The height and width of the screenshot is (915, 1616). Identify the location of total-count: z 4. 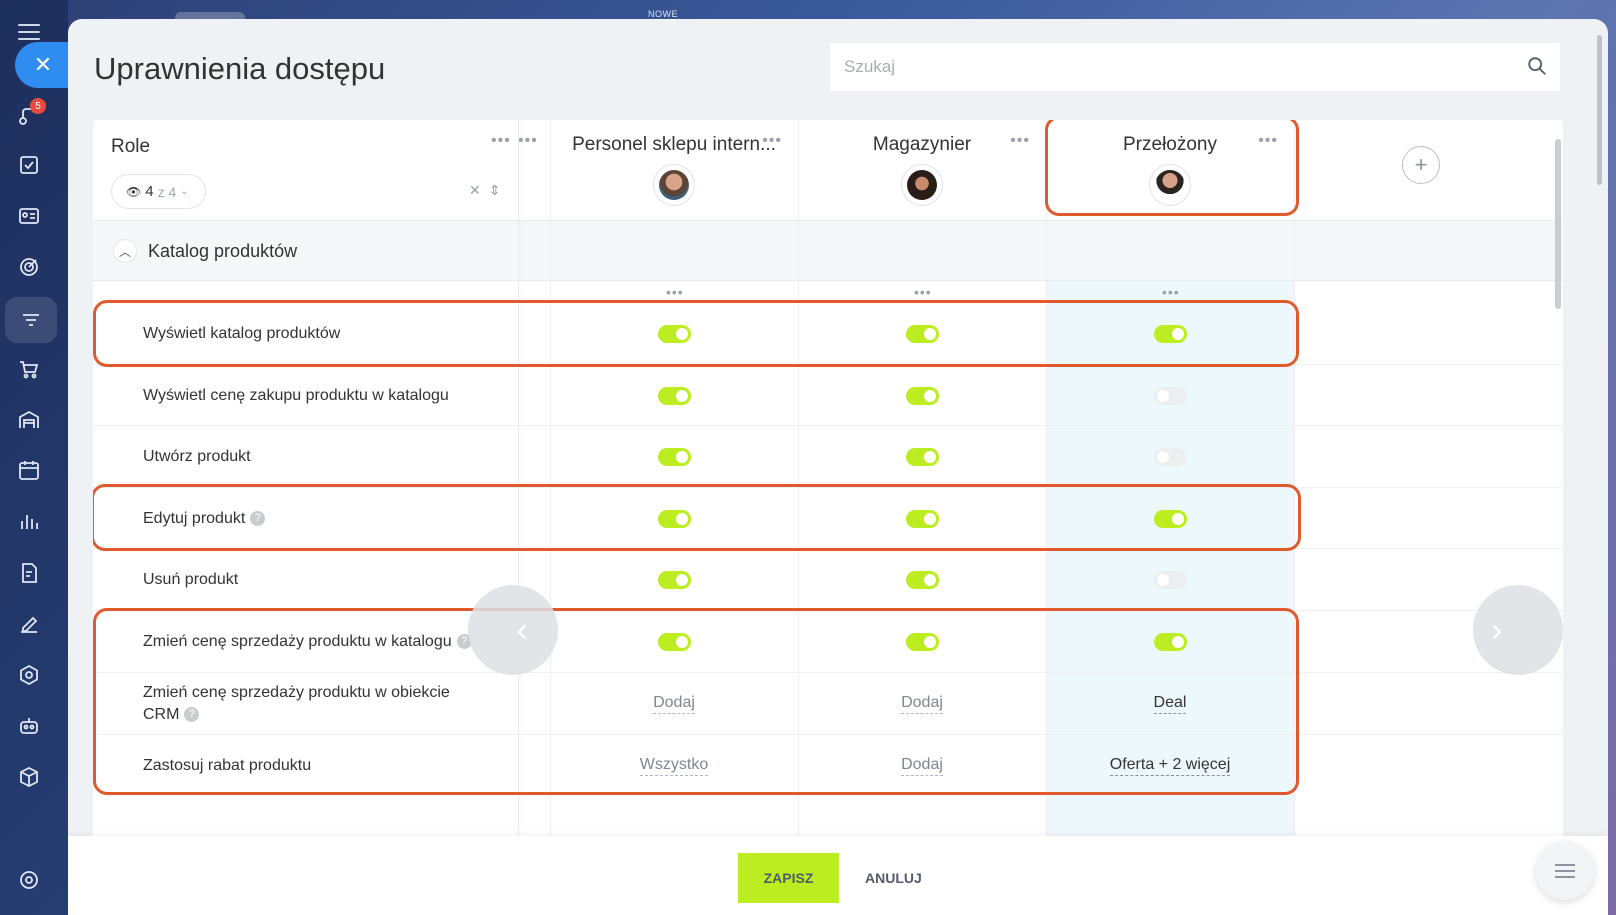
(167, 191).